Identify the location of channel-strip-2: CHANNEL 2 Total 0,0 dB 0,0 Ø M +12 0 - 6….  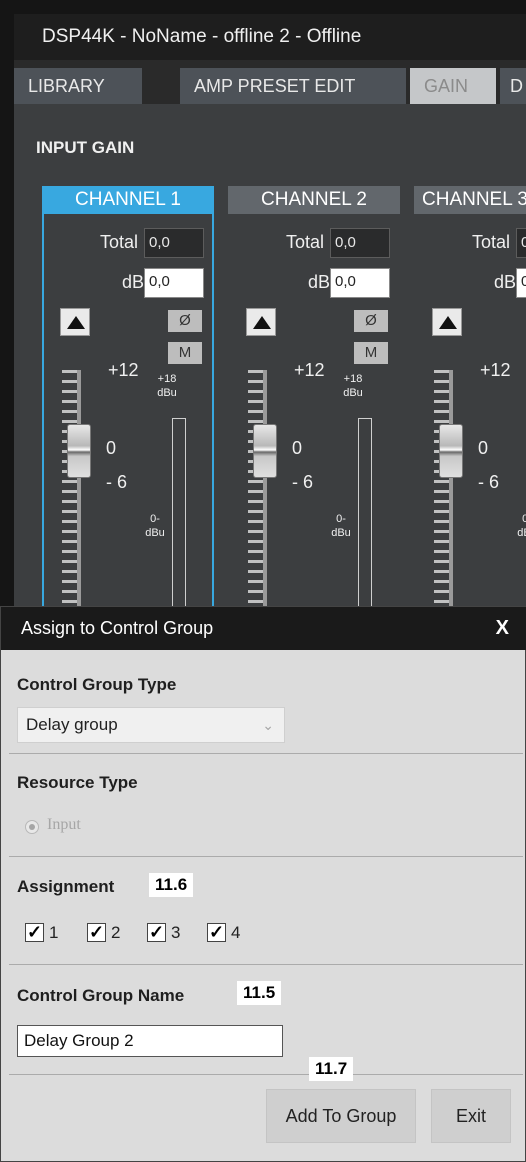
(314, 408).